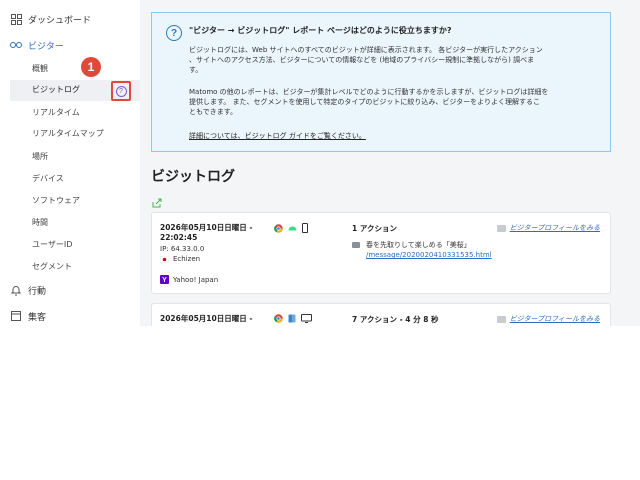 The width and height of the screenshot is (640, 480). What do you see at coordinates (52, 245) in the screenshot?
I see `sidebar-item-user-id: ユーザーID` at bounding box center [52, 245].